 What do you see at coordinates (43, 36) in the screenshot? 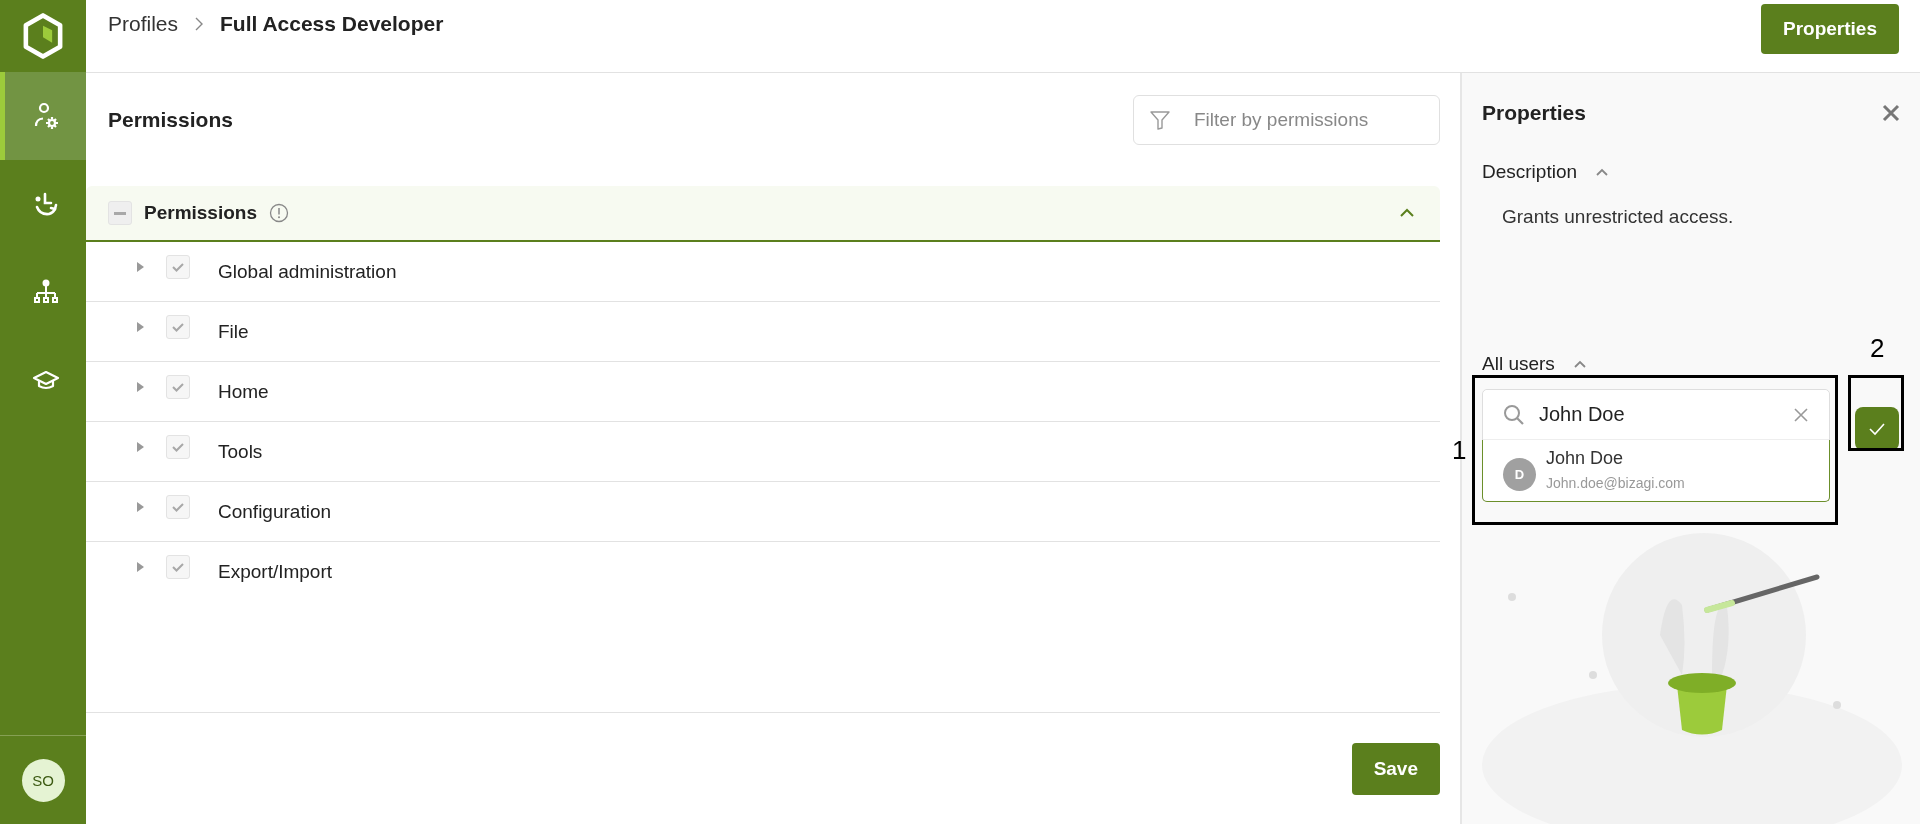
I see `logo-icon` at bounding box center [43, 36].